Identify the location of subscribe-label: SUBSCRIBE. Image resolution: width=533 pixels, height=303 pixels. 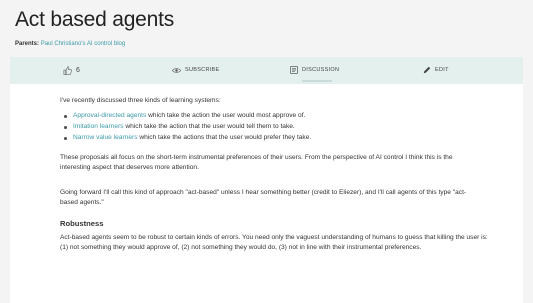
(202, 70).